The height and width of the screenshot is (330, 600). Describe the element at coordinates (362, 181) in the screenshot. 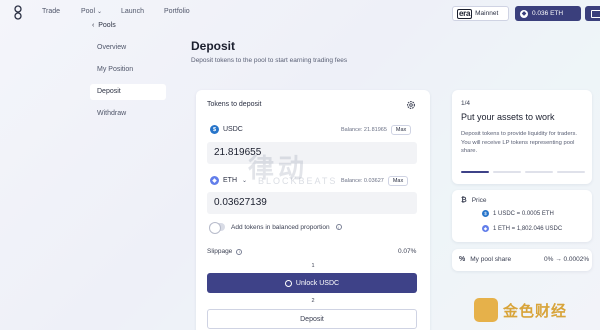

I see `balance-eth-text: Balance: 0.03627` at that location.